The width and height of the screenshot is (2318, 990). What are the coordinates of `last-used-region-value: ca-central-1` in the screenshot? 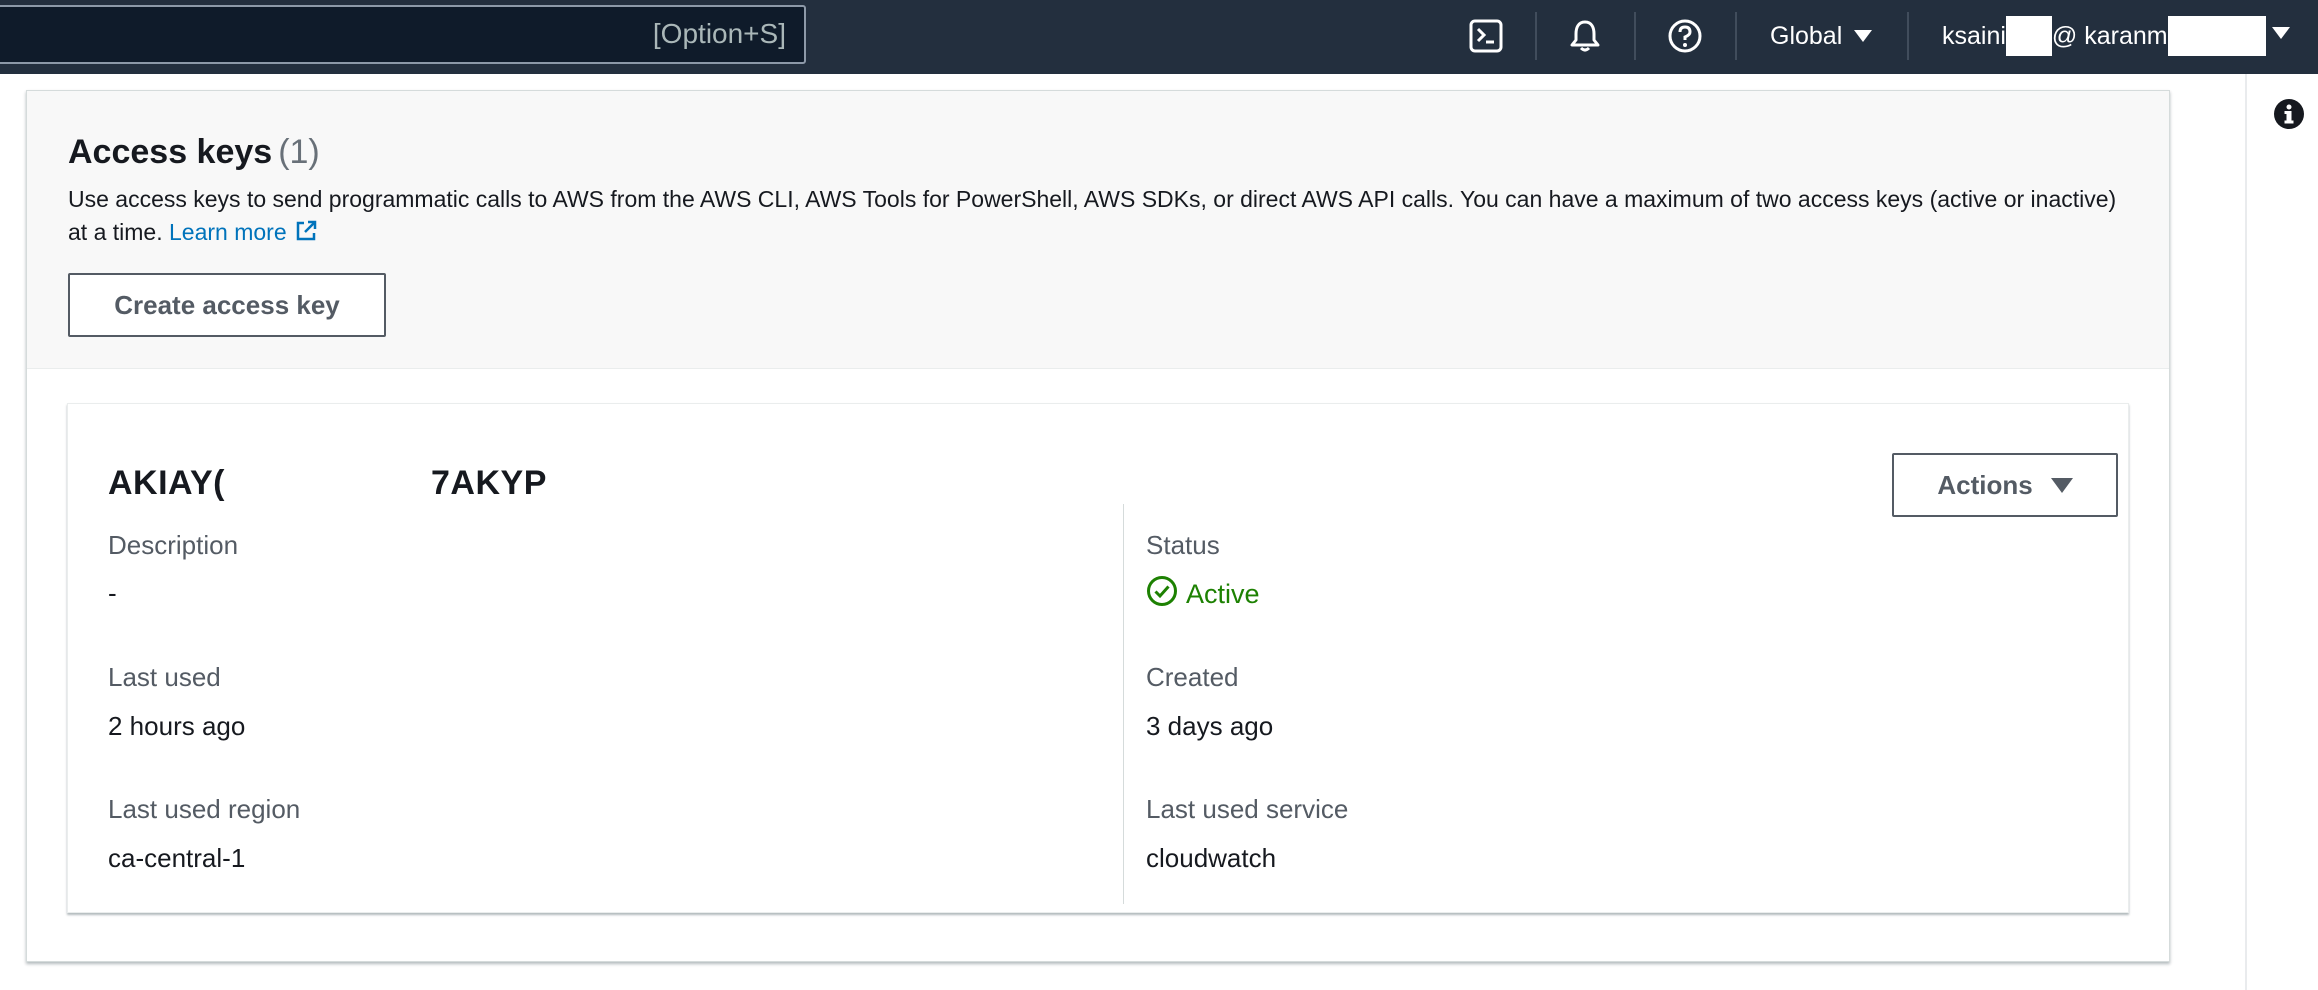 It's located at (177, 858).